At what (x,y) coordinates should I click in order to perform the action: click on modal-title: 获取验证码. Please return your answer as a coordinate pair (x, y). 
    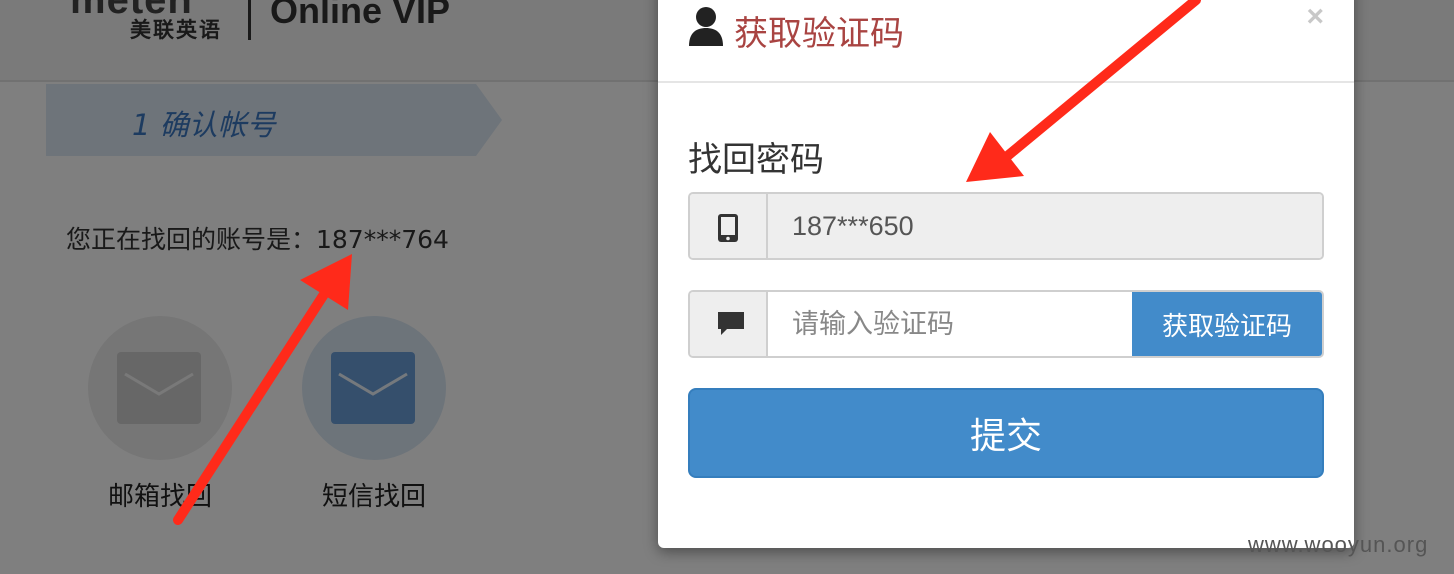
    Looking at the image, I should click on (819, 34).